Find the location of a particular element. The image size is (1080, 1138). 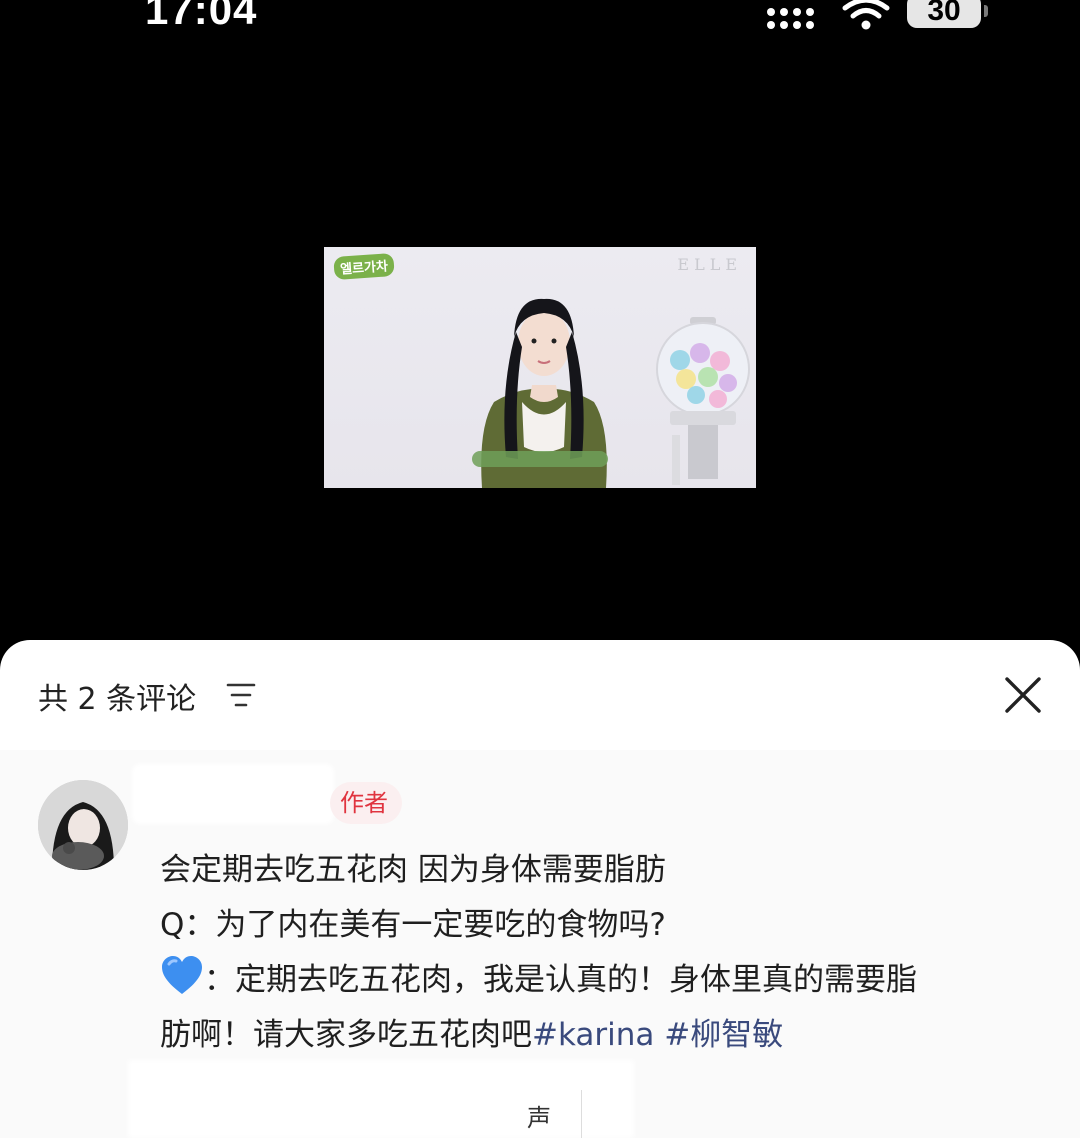

comment-line: ：定期去吃五花肉，我是认真的！身体里真的需要脂 is located at coordinates (600, 980).